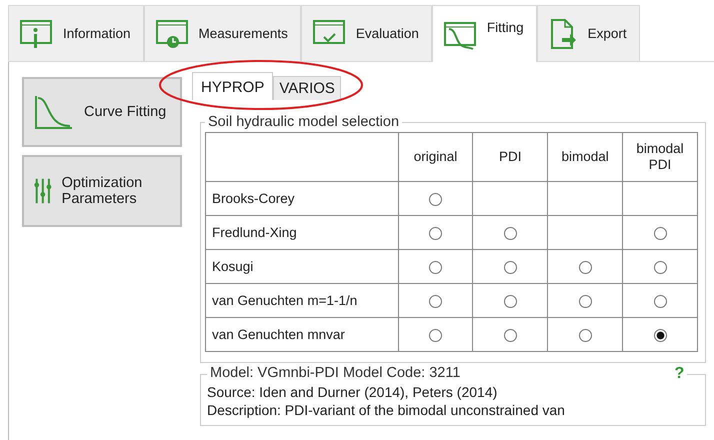  Describe the element at coordinates (102, 112) in the screenshot. I see `side-button: Curve Fitting` at that location.